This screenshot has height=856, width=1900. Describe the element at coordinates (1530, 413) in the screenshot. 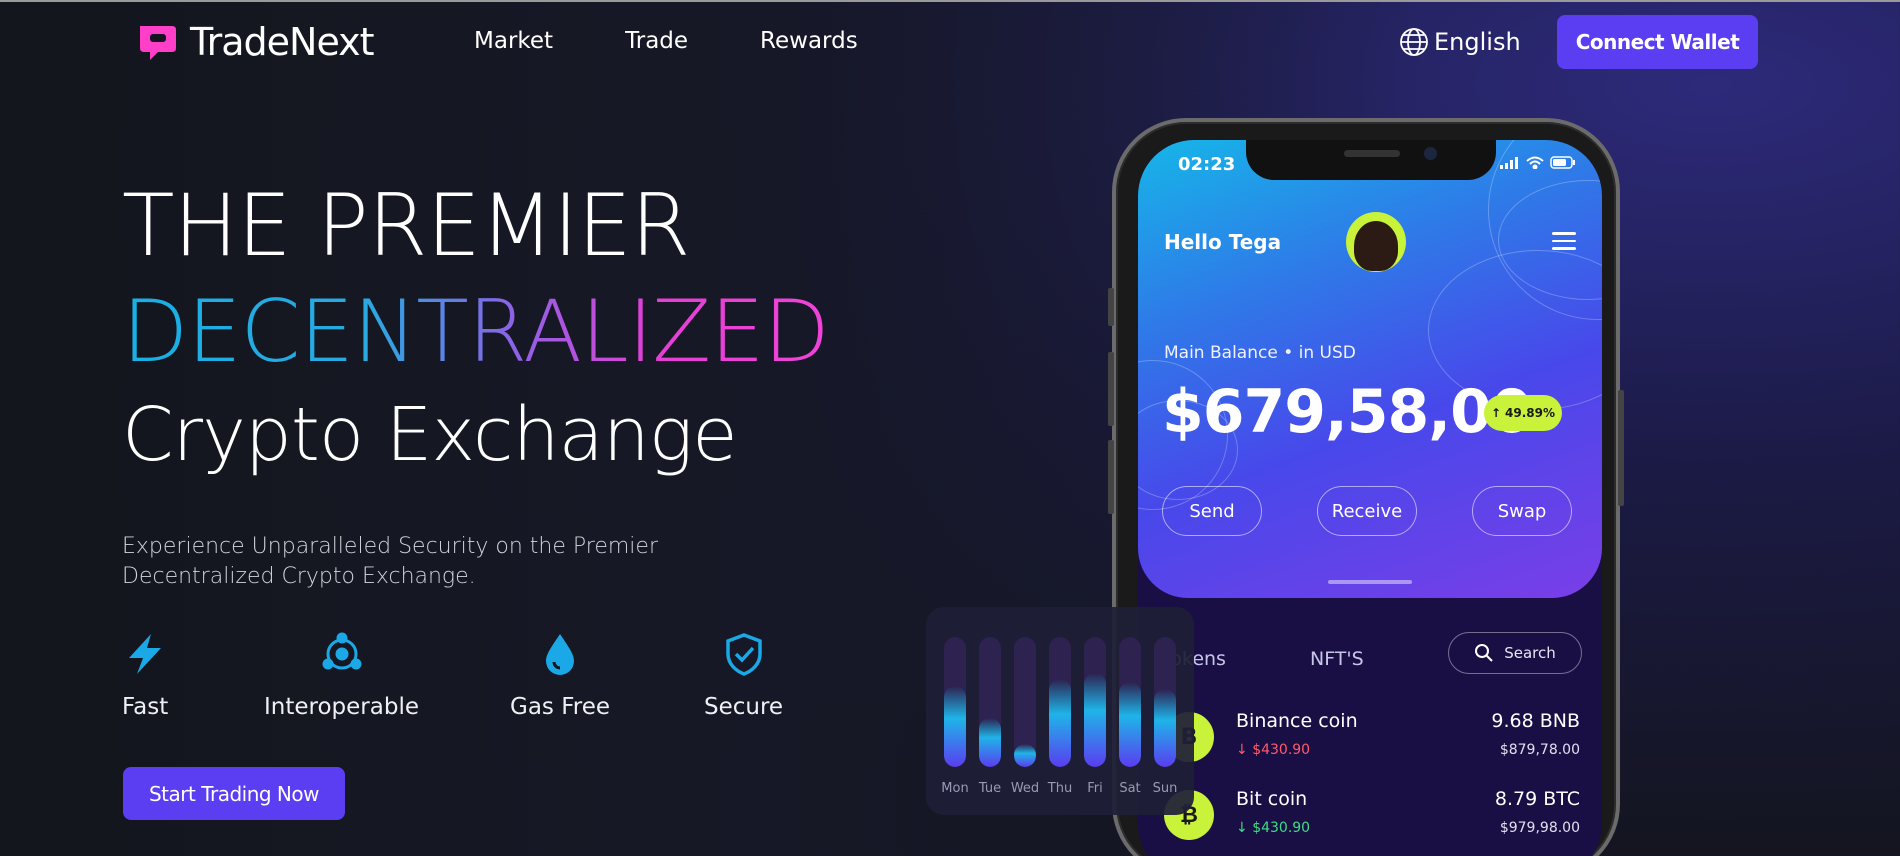

I see `change-value: 49.89%` at that location.